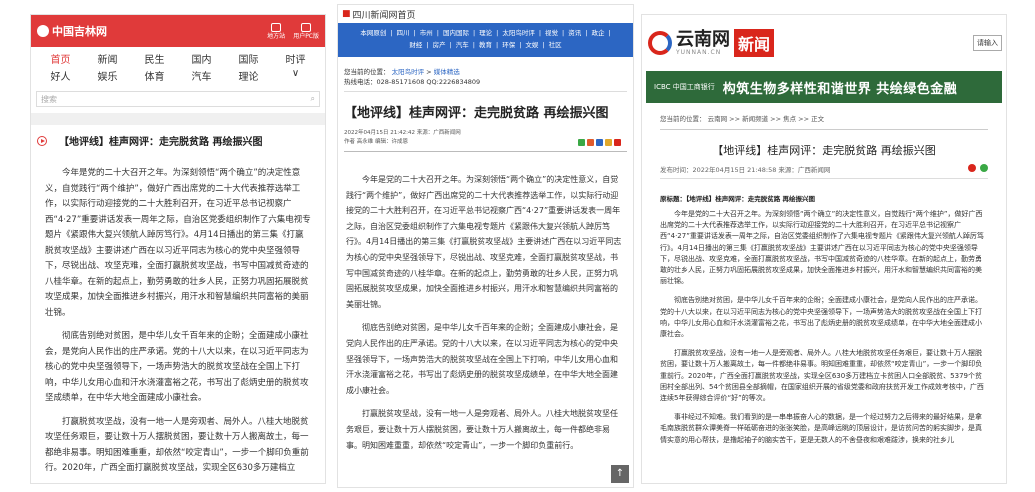  Describe the element at coordinates (447, 72) in the screenshot. I see `breadcrumb-link: 媒体精选` at that location.